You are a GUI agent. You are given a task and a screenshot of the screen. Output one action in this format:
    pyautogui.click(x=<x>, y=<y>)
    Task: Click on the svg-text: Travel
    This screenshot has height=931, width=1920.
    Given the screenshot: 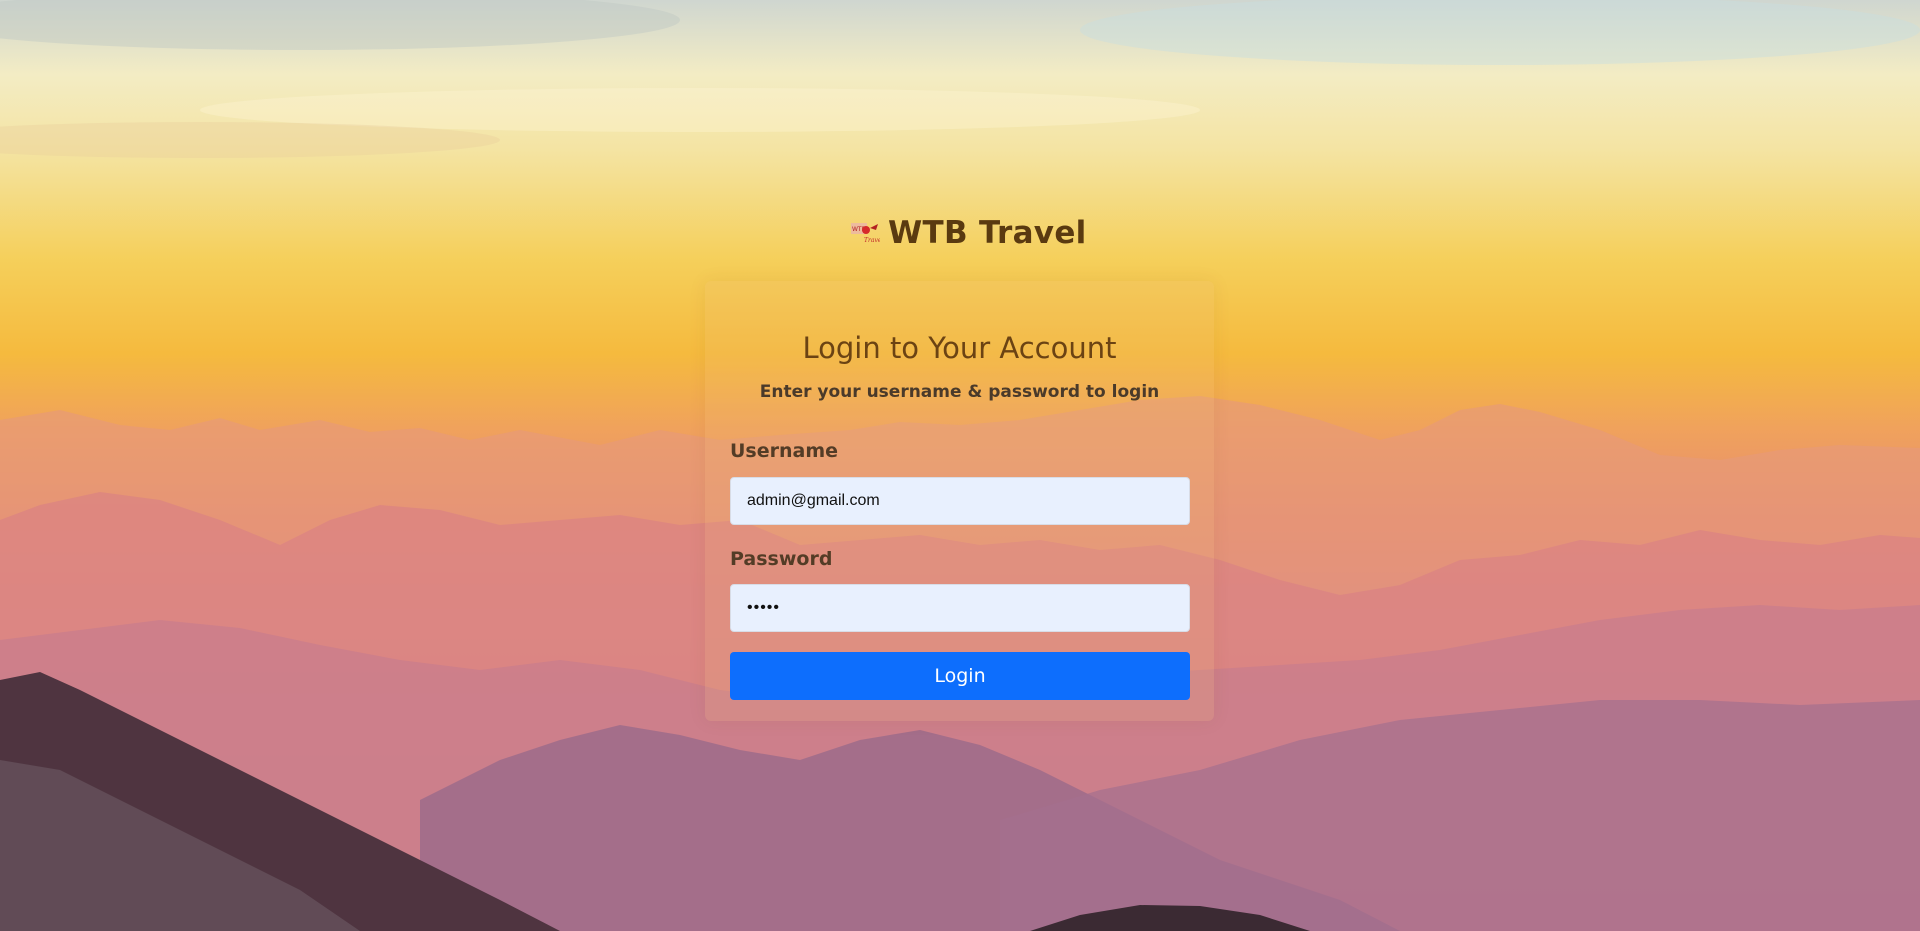 What is the action you would take?
    pyautogui.click(x=872, y=240)
    